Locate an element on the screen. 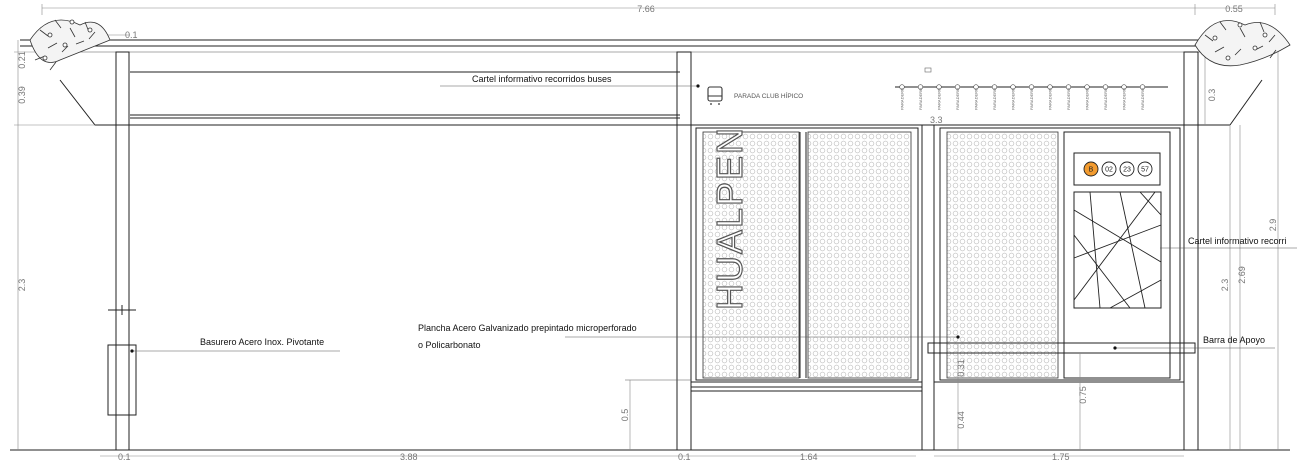  dim-left-height: 2.3 is located at coordinates (22, 285).